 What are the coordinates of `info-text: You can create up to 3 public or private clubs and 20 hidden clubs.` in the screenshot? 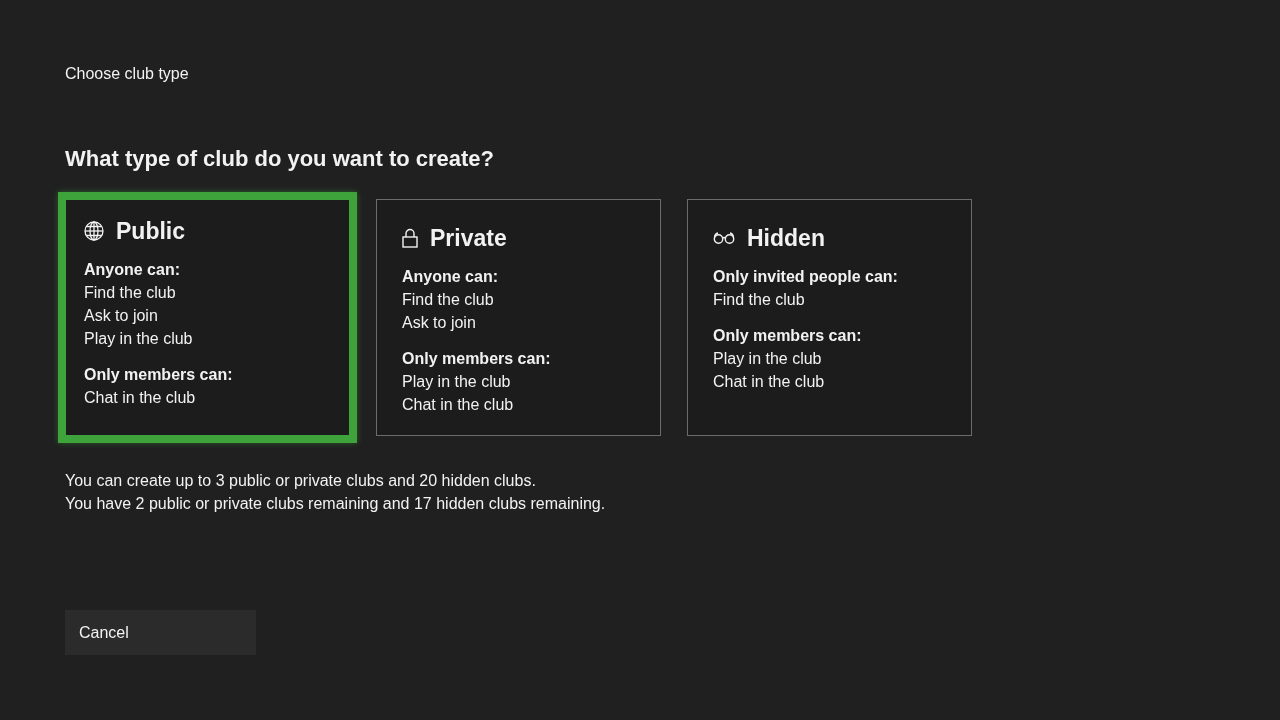 It's located at (301, 481).